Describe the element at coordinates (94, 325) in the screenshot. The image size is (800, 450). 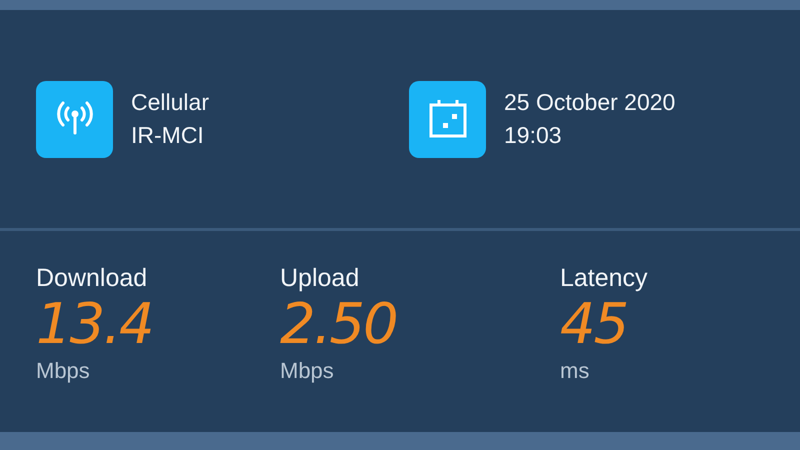
I see `stat-value: 13.4` at that location.